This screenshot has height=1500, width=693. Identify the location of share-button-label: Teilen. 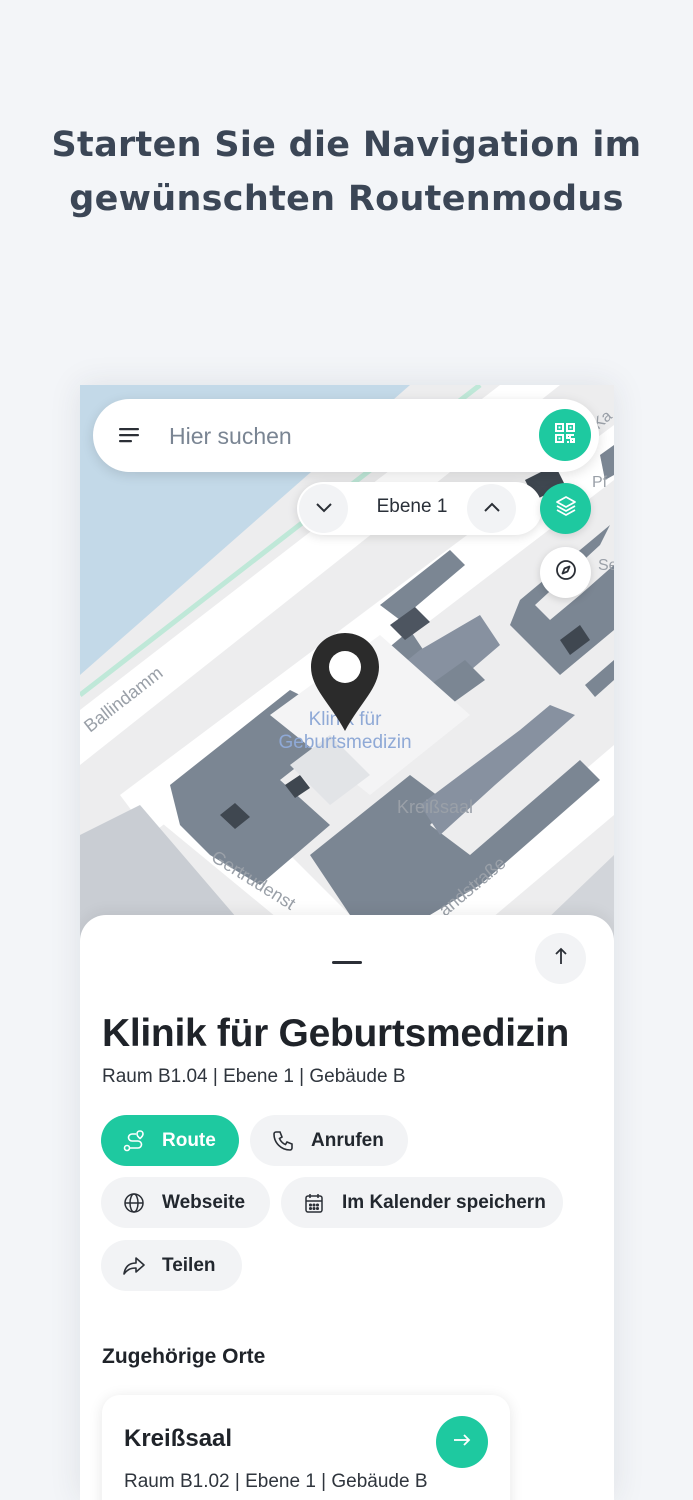
(189, 1265).